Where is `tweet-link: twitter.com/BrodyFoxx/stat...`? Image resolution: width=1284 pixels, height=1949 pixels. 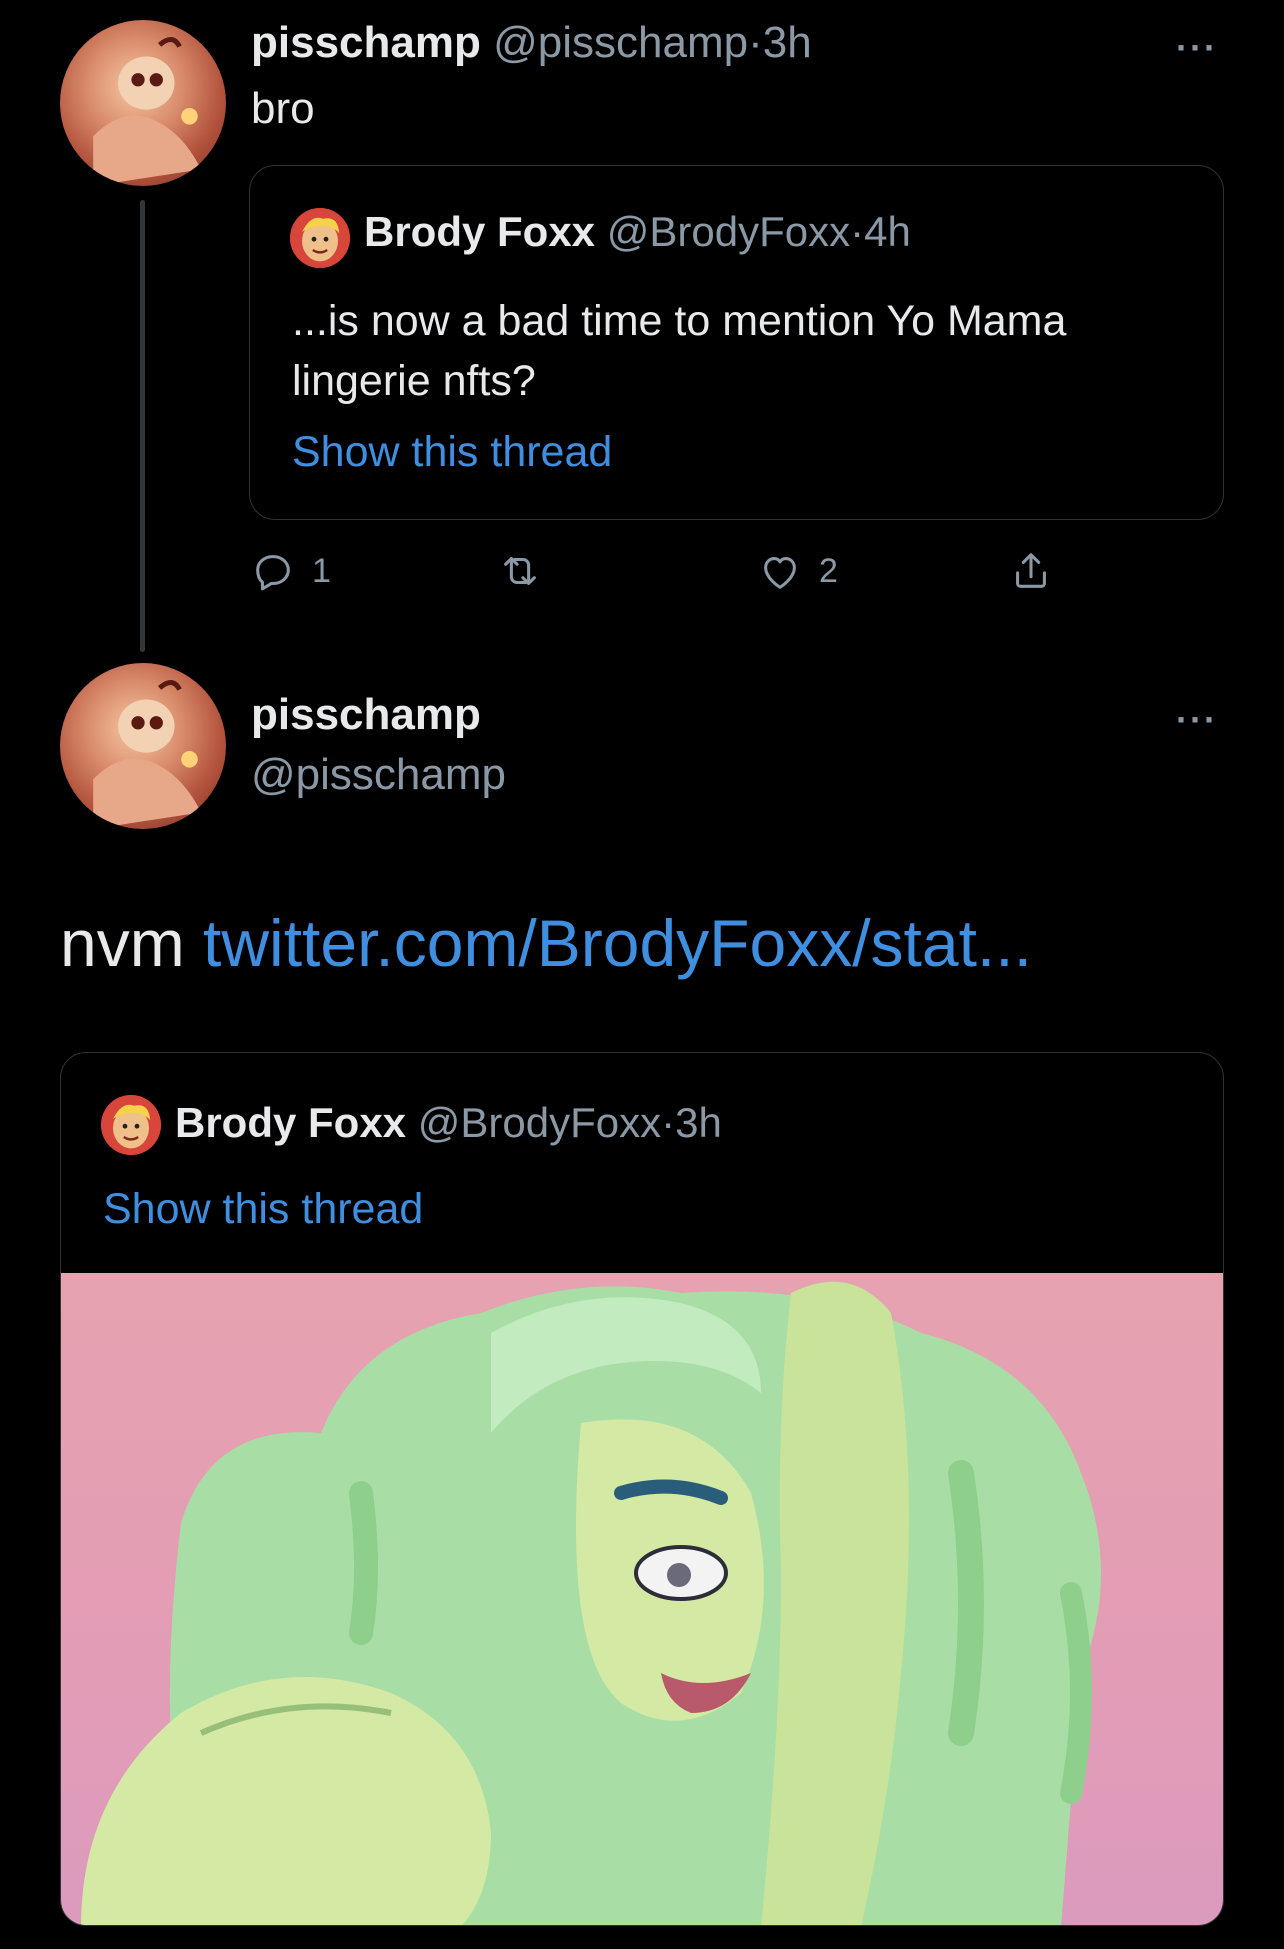
tweet-link: twitter.com/BrodyFoxx/stat... is located at coordinates (617, 943).